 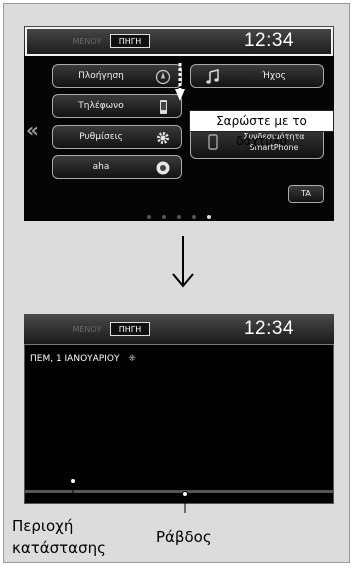 What do you see at coordinates (59, 548) in the screenshot?
I see `caption-status-area-line2: κατάστασης` at bounding box center [59, 548].